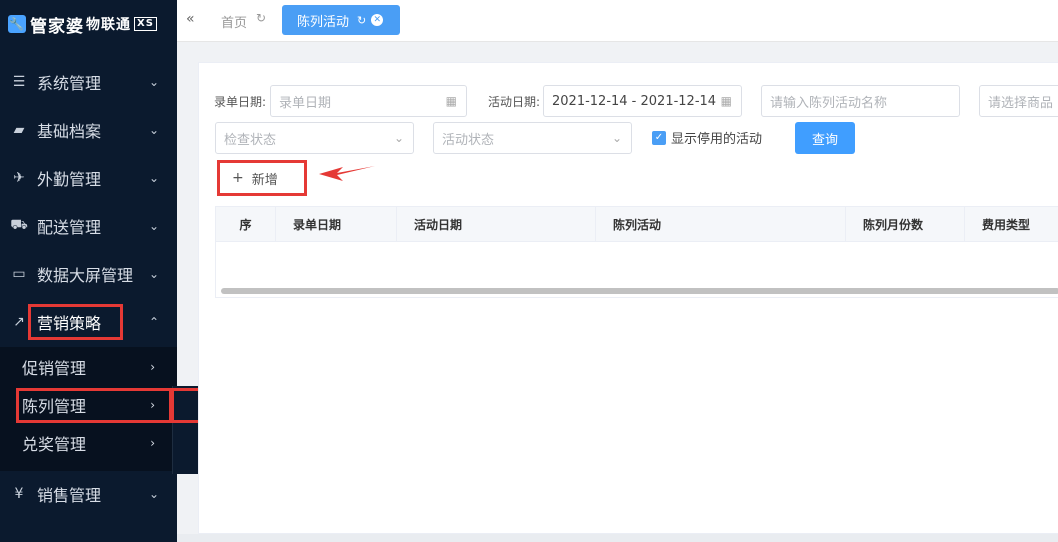 Image resolution: width=1058 pixels, height=542 pixels. Describe the element at coordinates (262, 178) in the screenshot. I see `highlight-box-add` at that location.